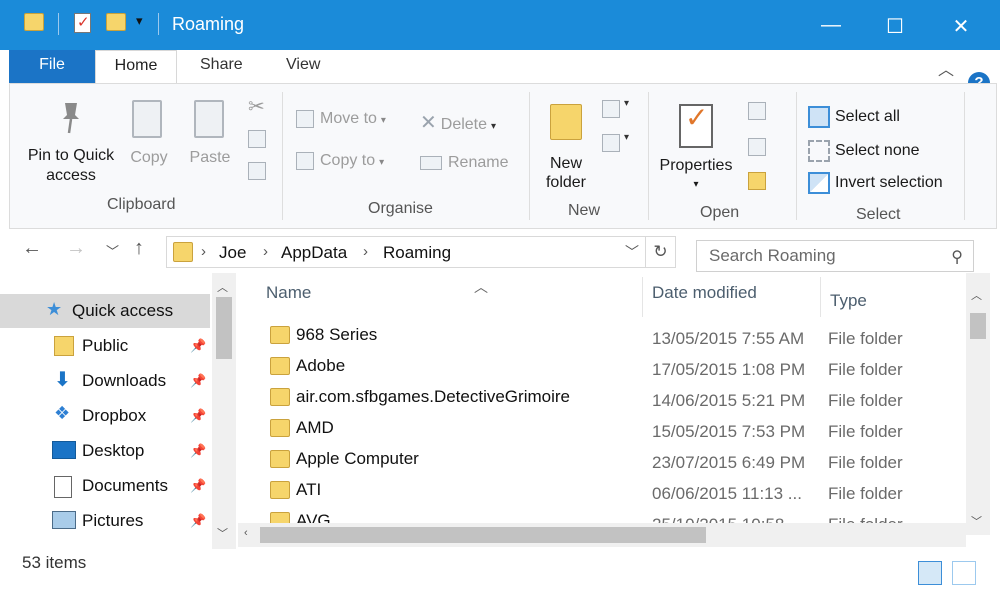  I want to click on paste-button: Paste, so click(210, 134).